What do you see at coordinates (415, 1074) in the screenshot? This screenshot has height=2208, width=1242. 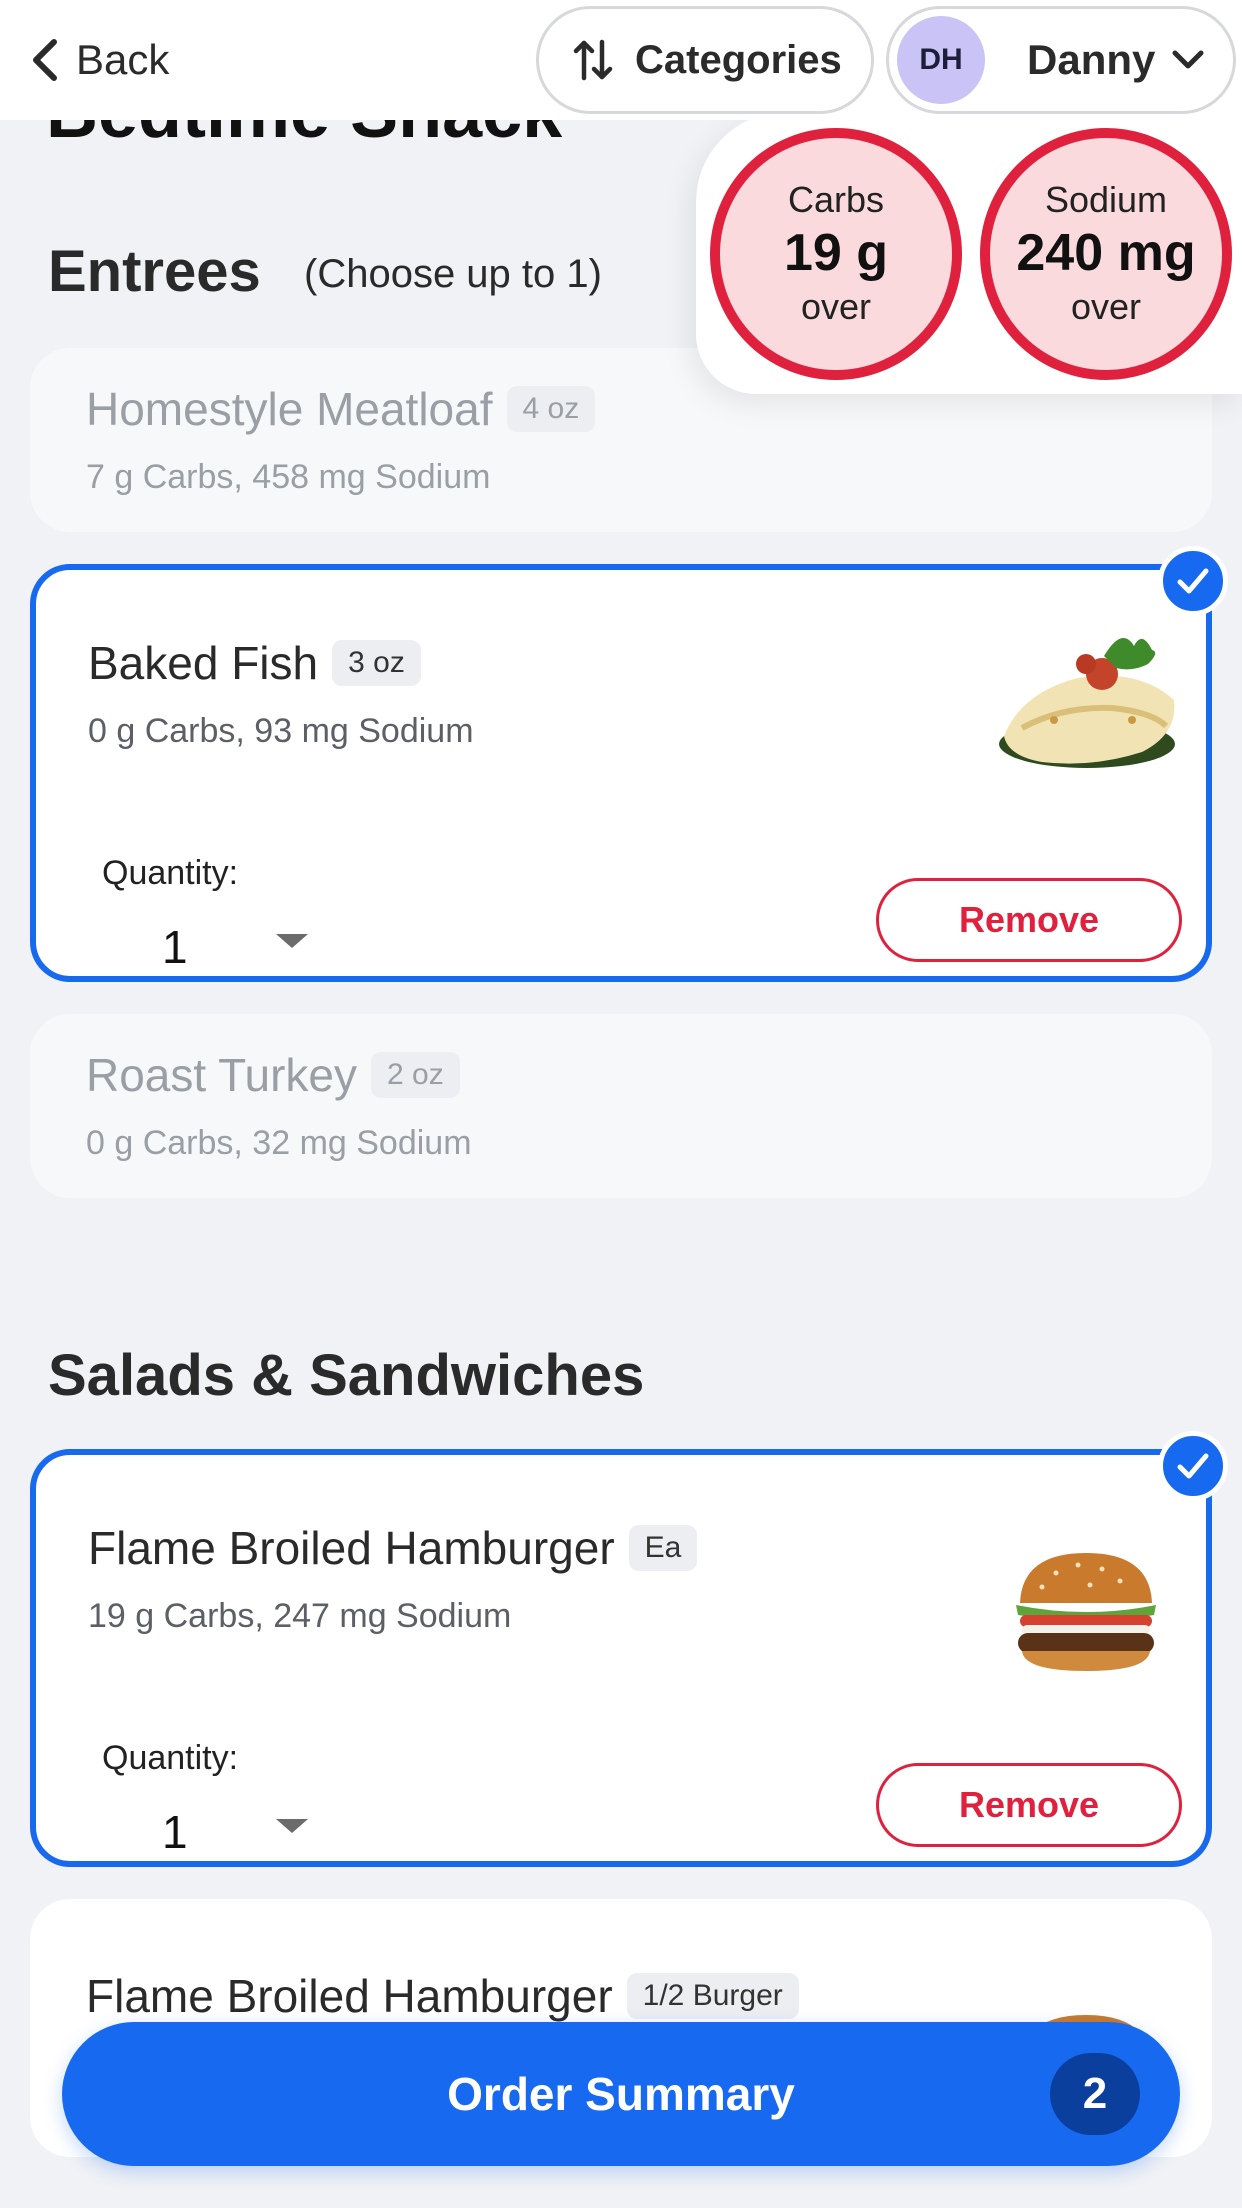 I see `portion-badge: 2 oz` at bounding box center [415, 1074].